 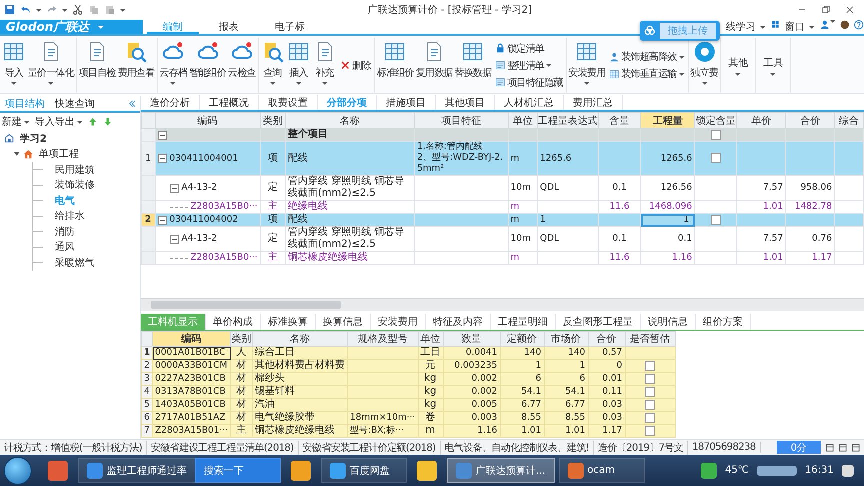 What do you see at coordinates (529, 102) in the screenshot?
I see `view-tab: 人材机汇总` at bounding box center [529, 102].